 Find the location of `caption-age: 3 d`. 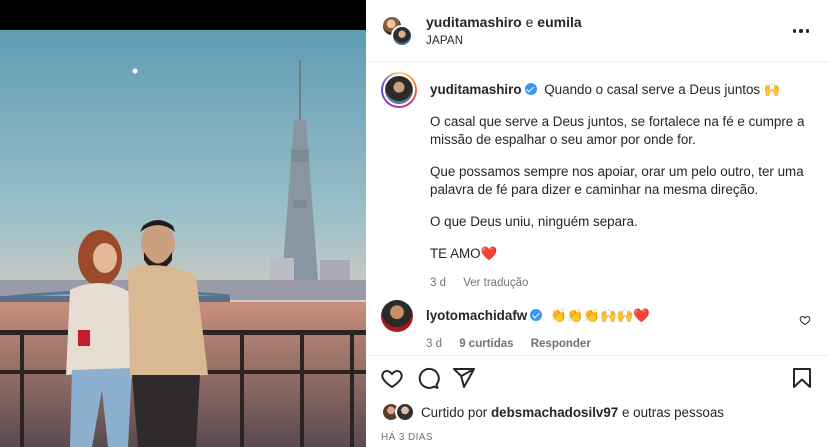

caption-age: 3 d is located at coordinates (438, 283).